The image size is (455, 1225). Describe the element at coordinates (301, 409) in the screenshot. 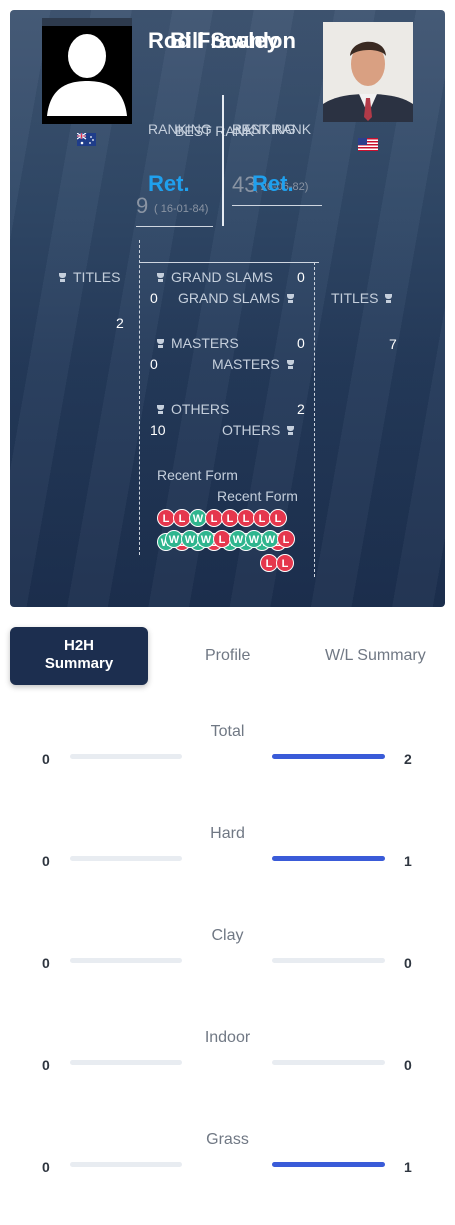

I see `player1-others-value: 2` at that location.